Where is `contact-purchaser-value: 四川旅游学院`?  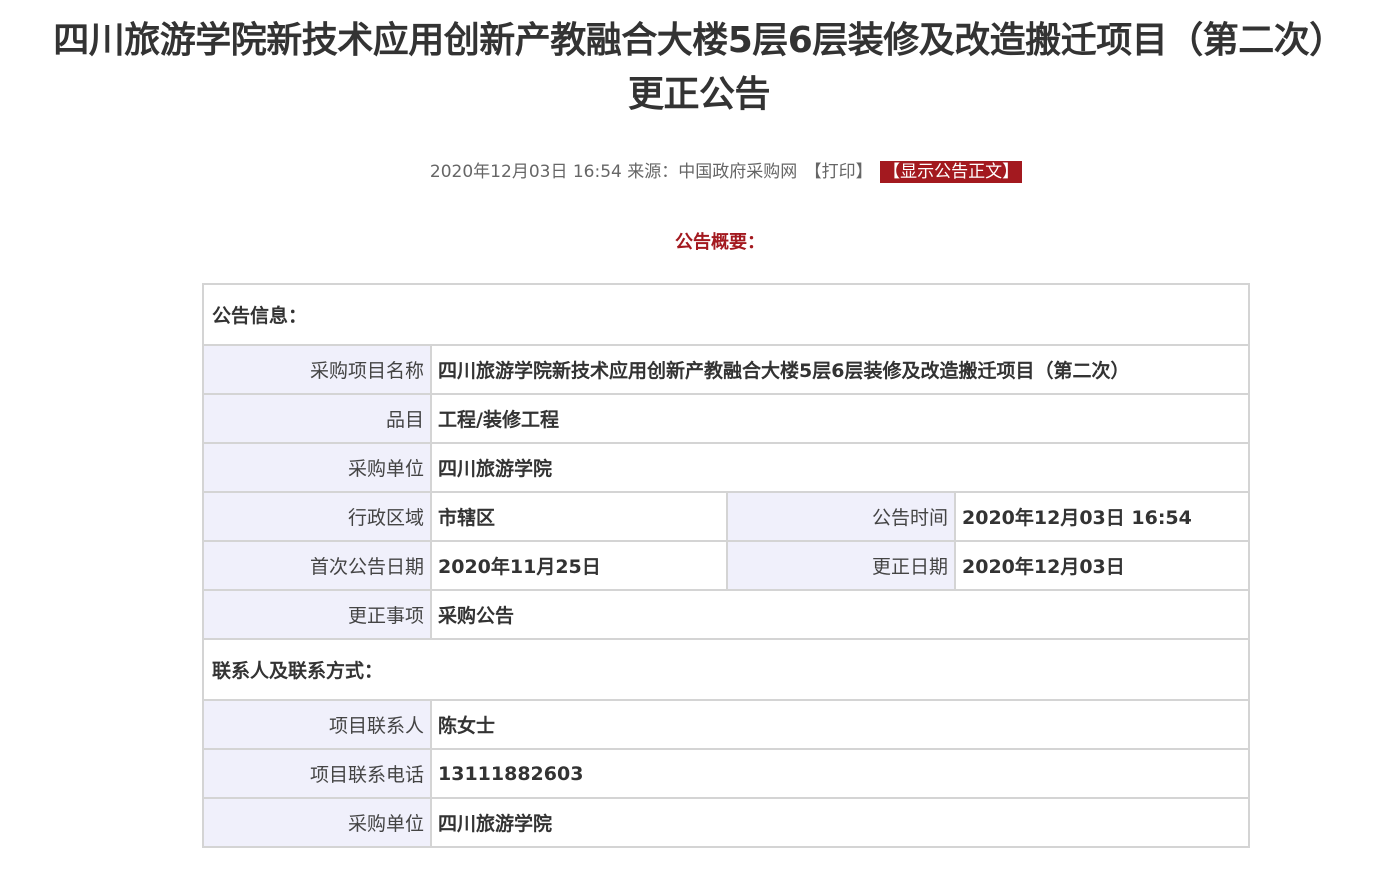 contact-purchaser-value: 四川旅游学院 is located at coordinates (840, 822).